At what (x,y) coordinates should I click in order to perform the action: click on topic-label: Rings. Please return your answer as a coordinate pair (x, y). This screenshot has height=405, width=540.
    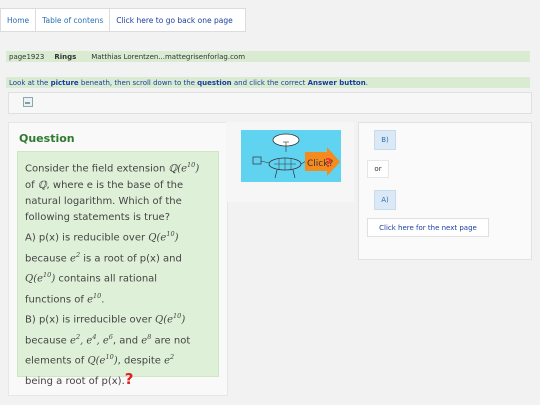
    Looking at the image, I should click on (65, 56).